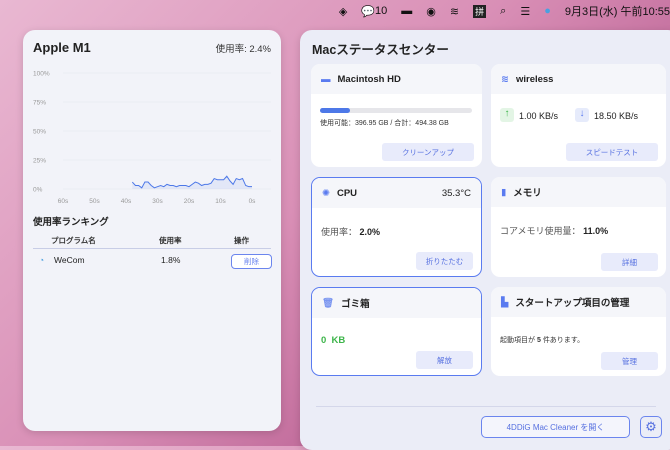  Describe the element at coordinates (38, 190) in the screenshot. I see `y-tick-label: 0%` at that location.